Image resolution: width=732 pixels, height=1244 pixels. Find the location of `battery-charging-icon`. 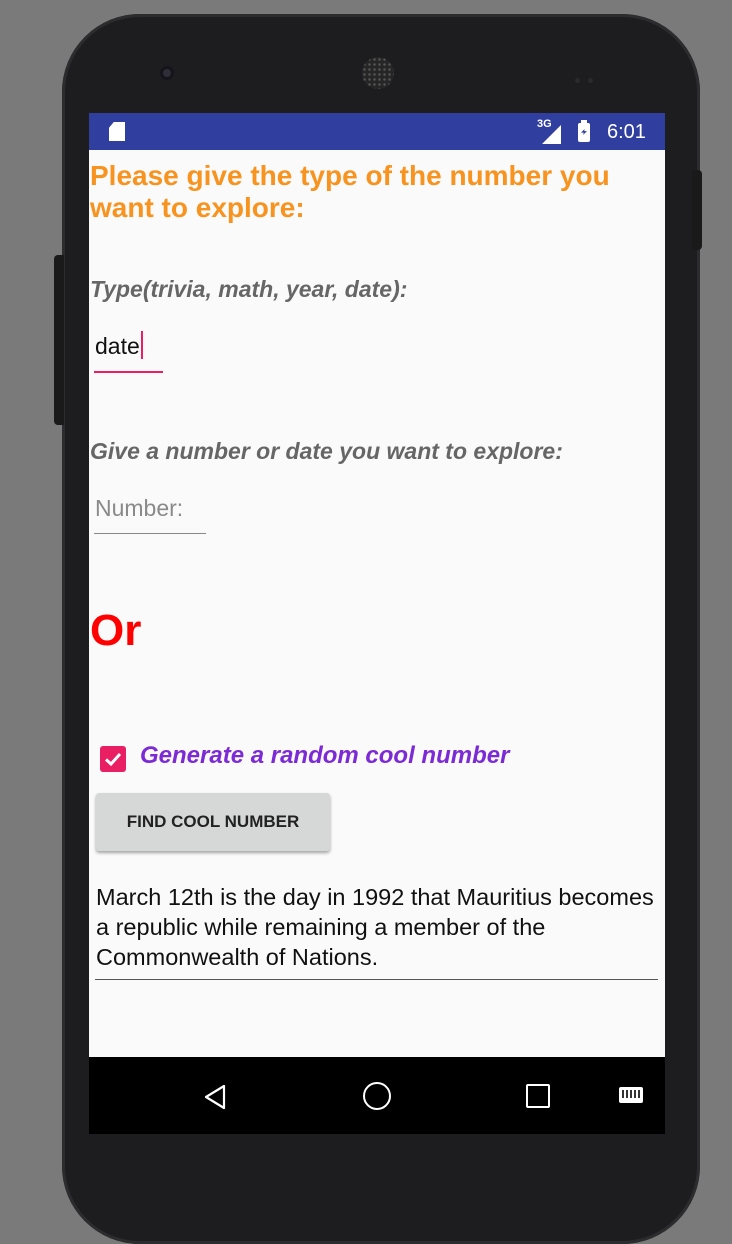

battery-charging-icon is located at coordinates (584, 131).